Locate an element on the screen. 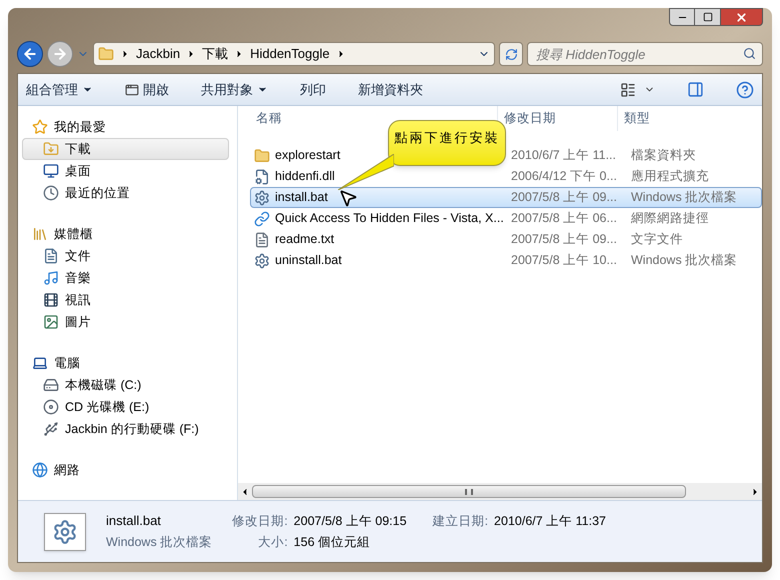 This screenshot has height=580, width=780. file-row: Quick Access To Hidden Files - Vista, X... 2007/5/8 上午 06... 網際網路捷徑 is located at coordinates (506, 218).